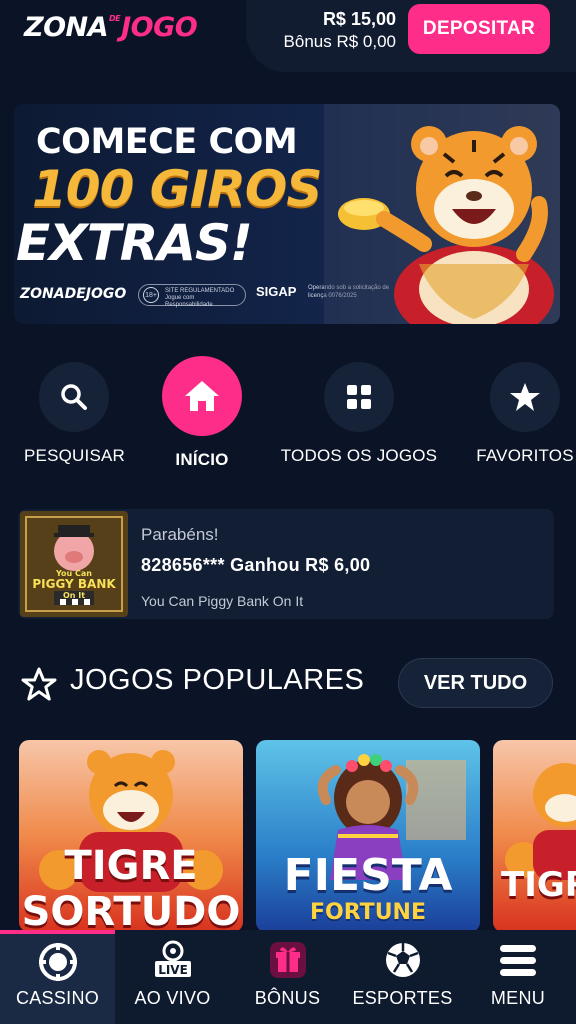  I want to click on nav-favorites-label: FAVORITOS, so click(525, 455).